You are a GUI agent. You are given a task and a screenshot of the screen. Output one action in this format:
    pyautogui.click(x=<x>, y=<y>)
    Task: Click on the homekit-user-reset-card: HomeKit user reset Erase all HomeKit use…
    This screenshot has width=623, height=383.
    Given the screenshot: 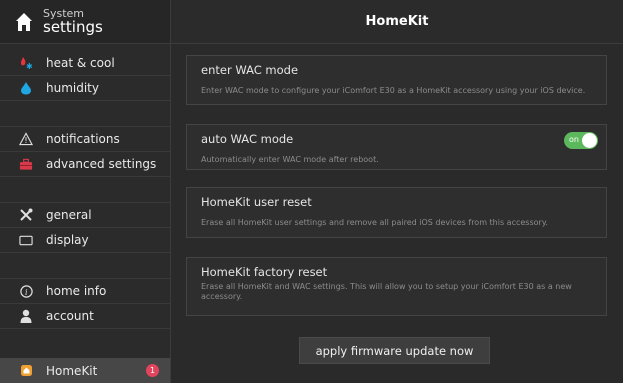 What is the action you would take?
    pyautogui.click(x=396, y=212)
    